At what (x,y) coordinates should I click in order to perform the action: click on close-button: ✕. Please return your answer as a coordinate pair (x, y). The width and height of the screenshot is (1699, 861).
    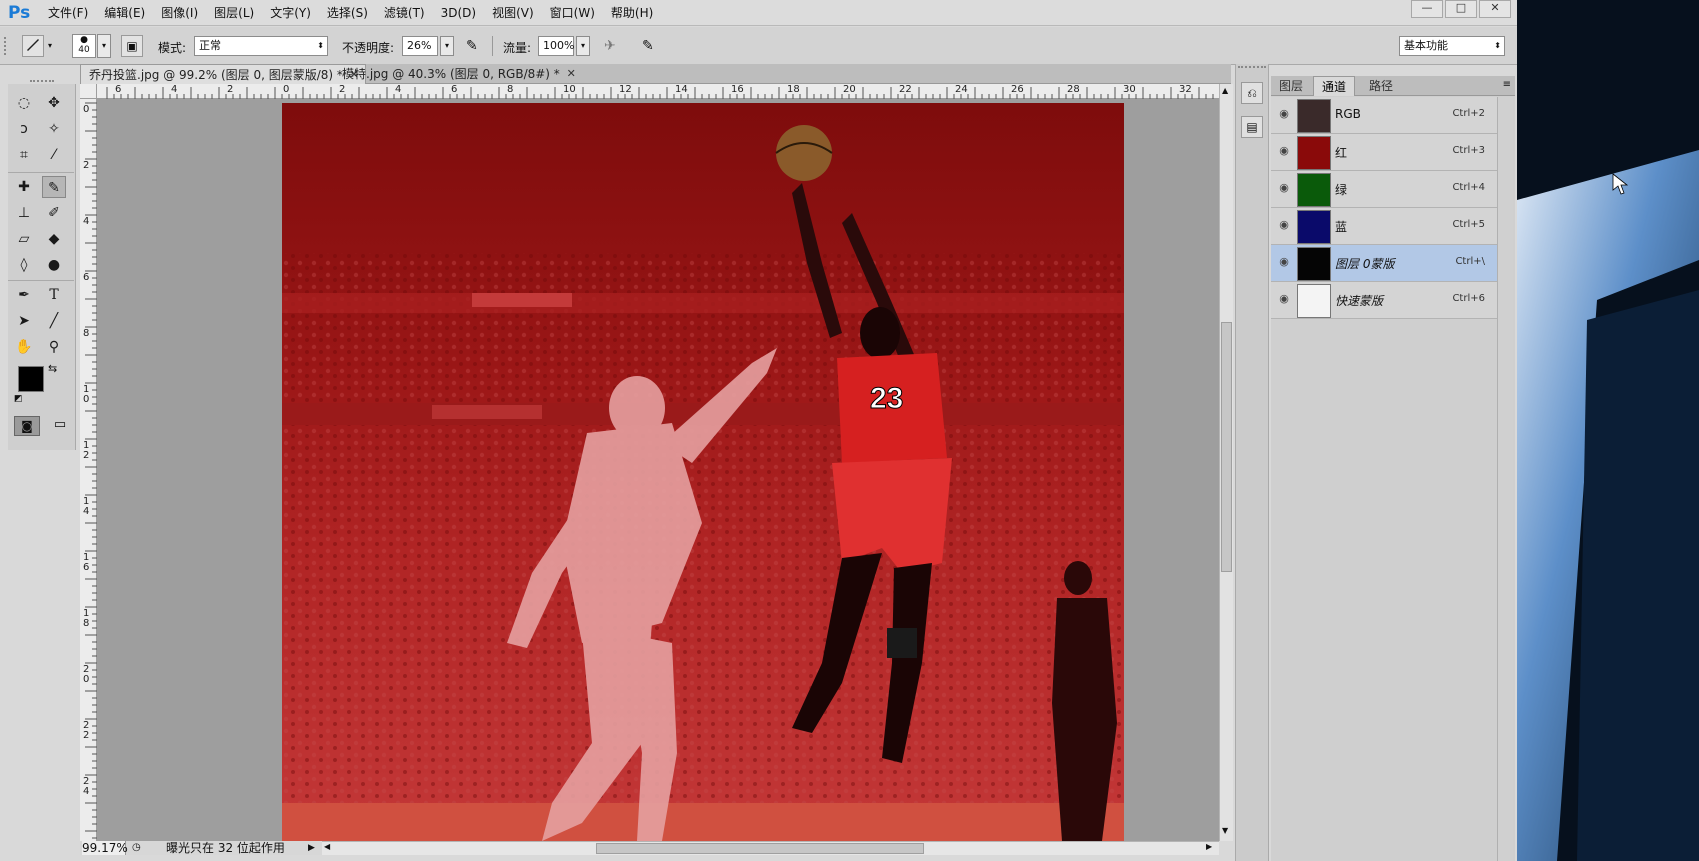
    Looking at the image, I should click on (1495, 9).